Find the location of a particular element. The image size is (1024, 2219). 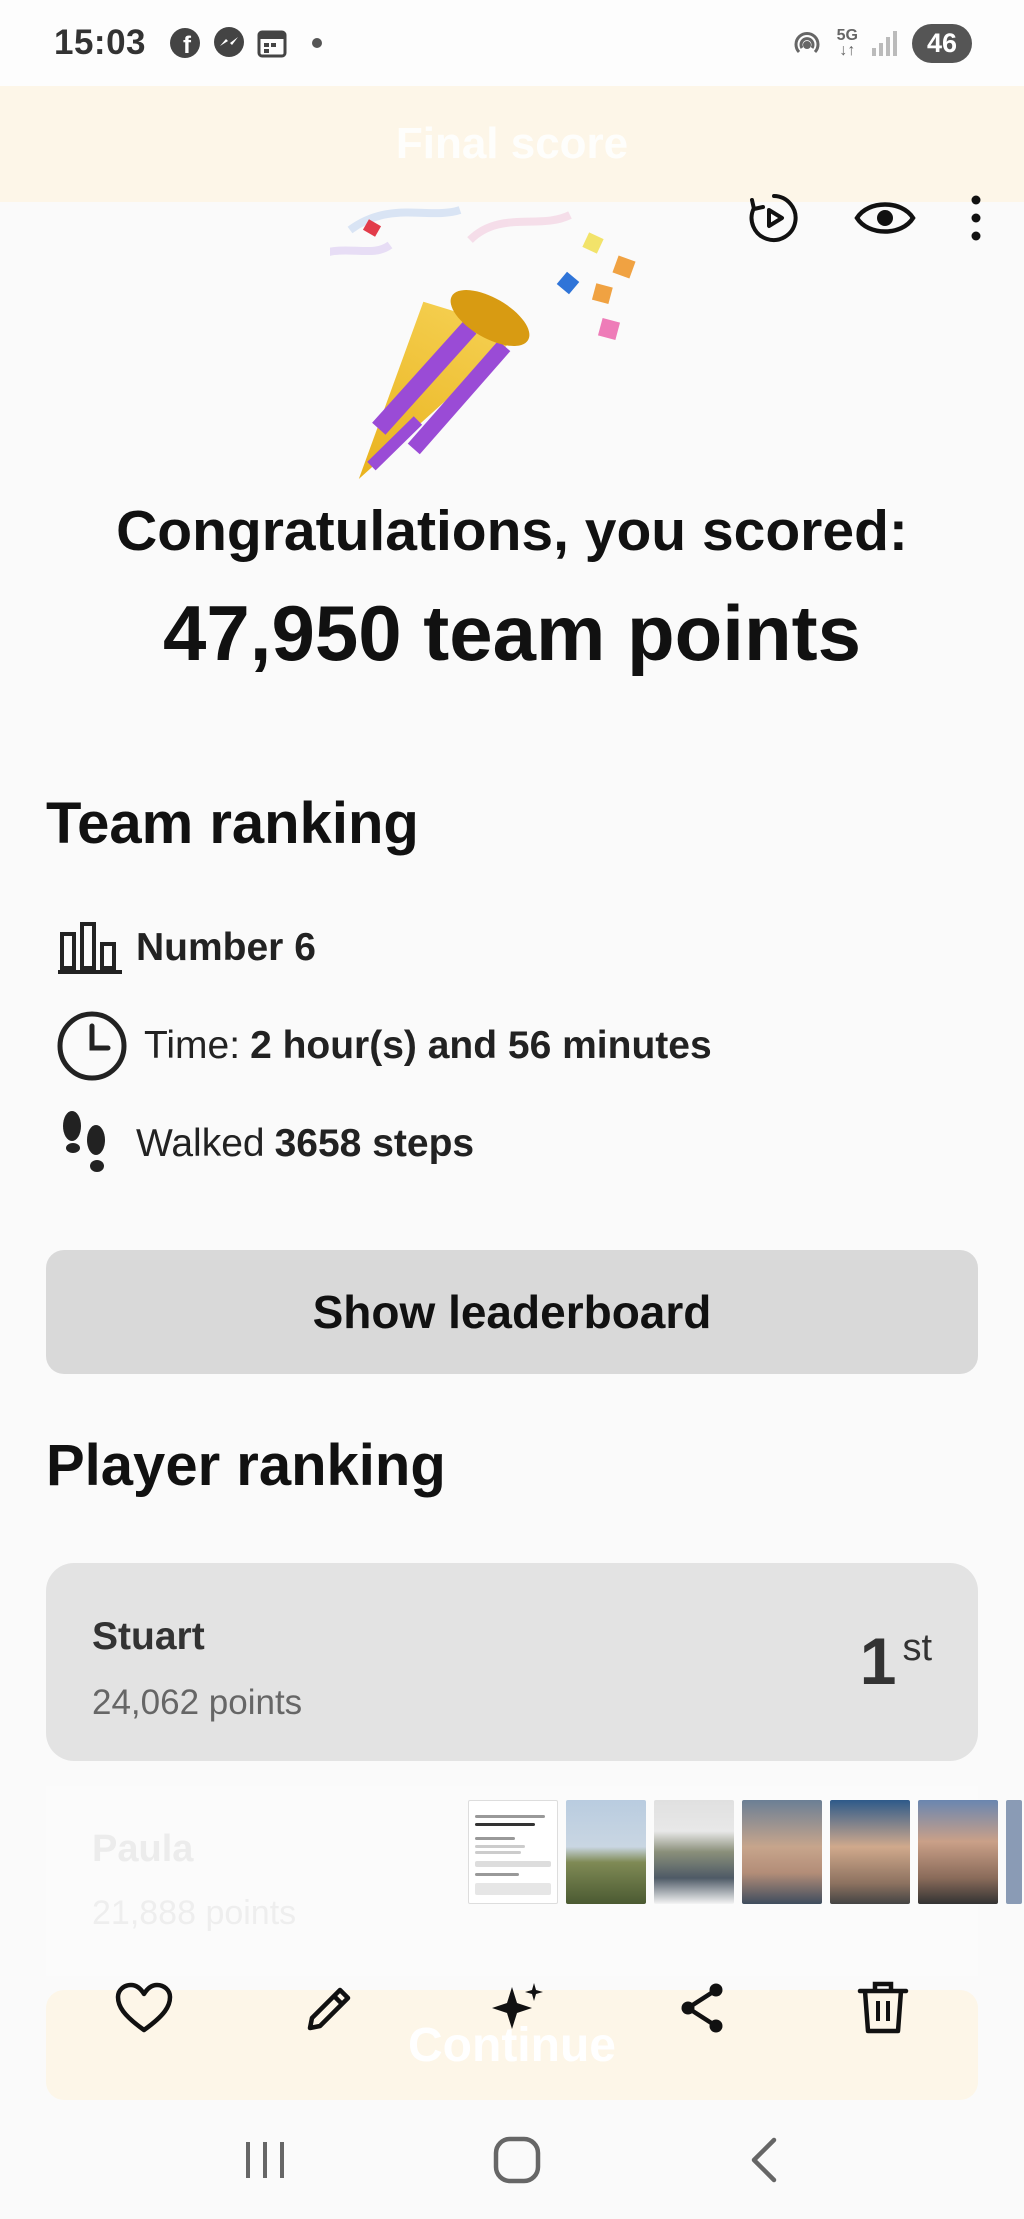

app-header: Final score is located at coordinates (512, 144).